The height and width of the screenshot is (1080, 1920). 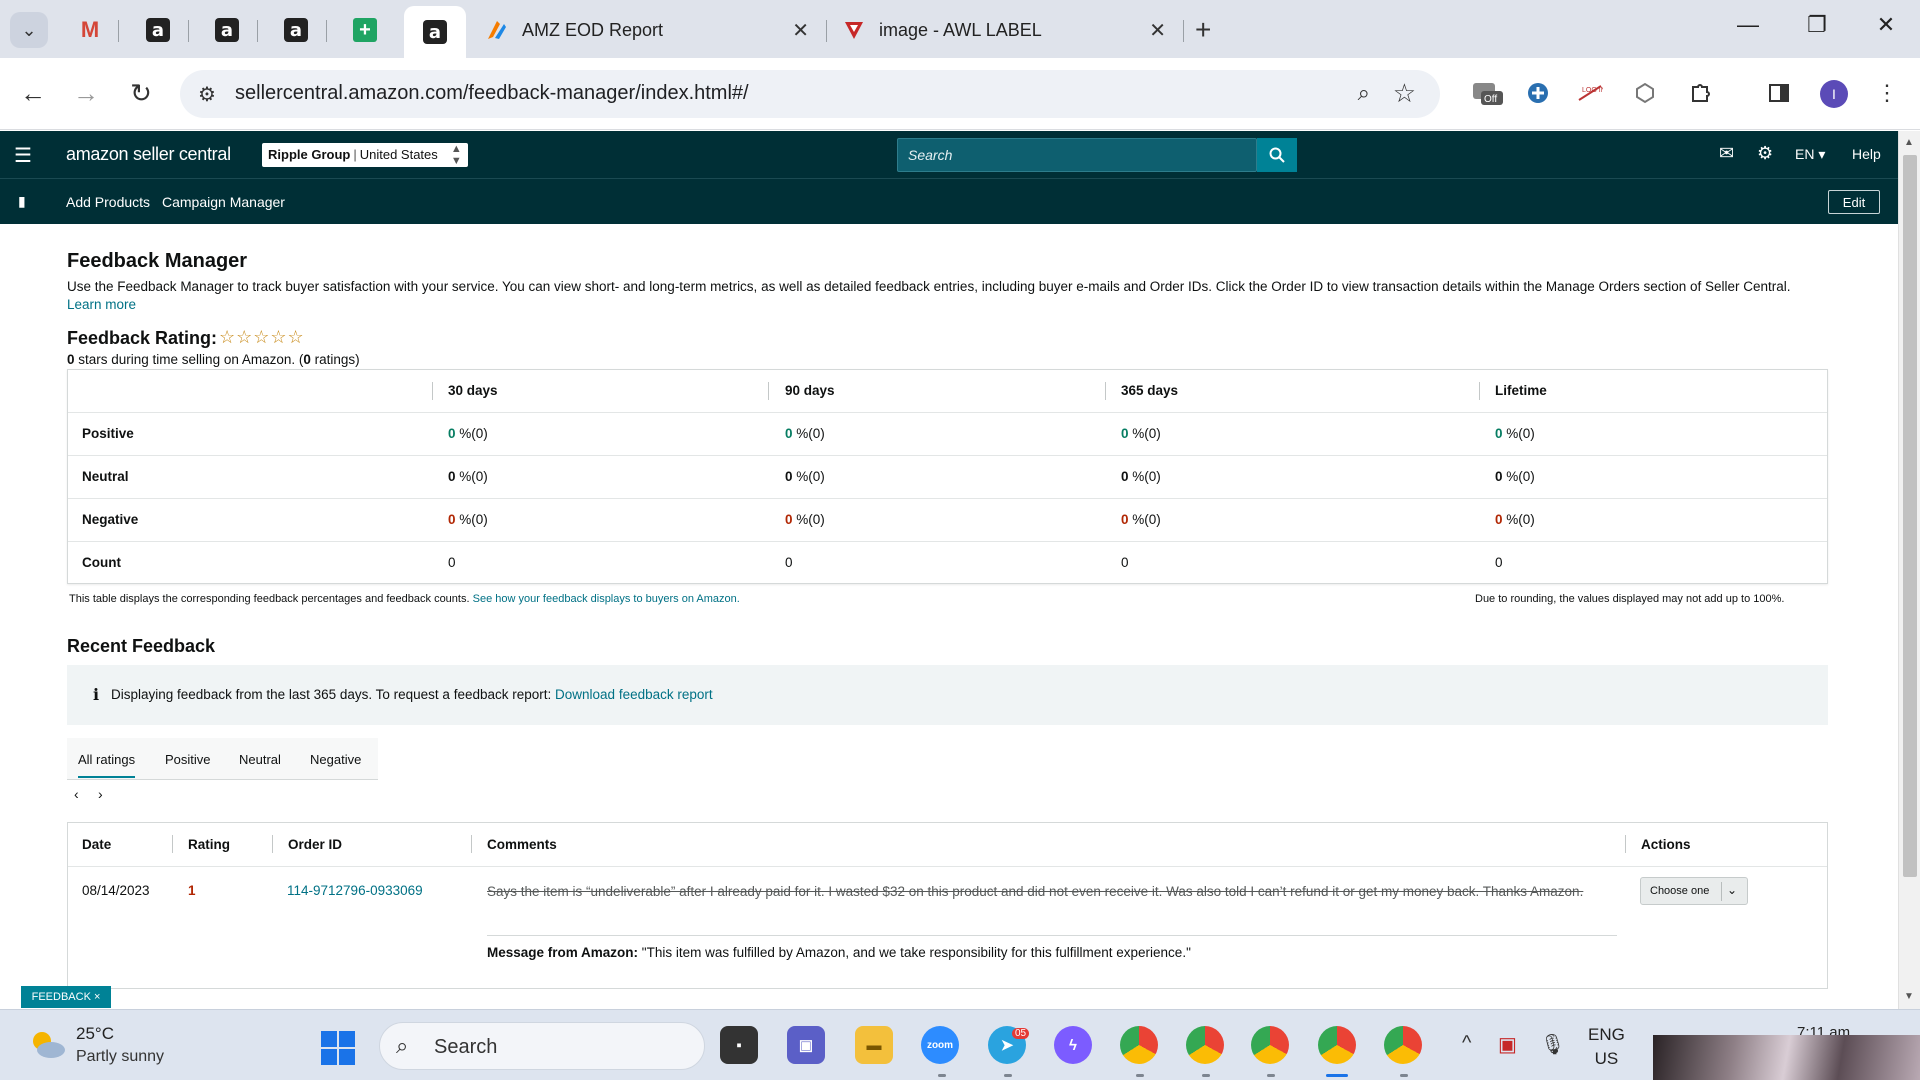 What do you see at coordinates (1866, 154) in the screenshot?
I see `help-link: Help` at bounding box center [1866, 154].